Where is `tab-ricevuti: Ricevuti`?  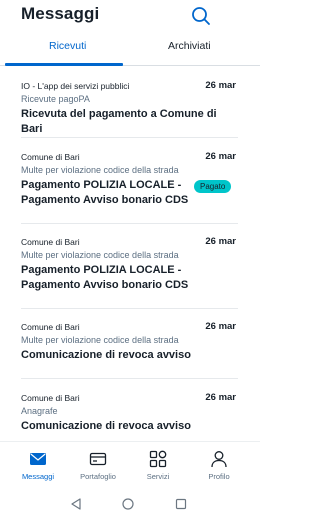
tab-ricevuti: Ricevuti is located at coordinates (67, 46).